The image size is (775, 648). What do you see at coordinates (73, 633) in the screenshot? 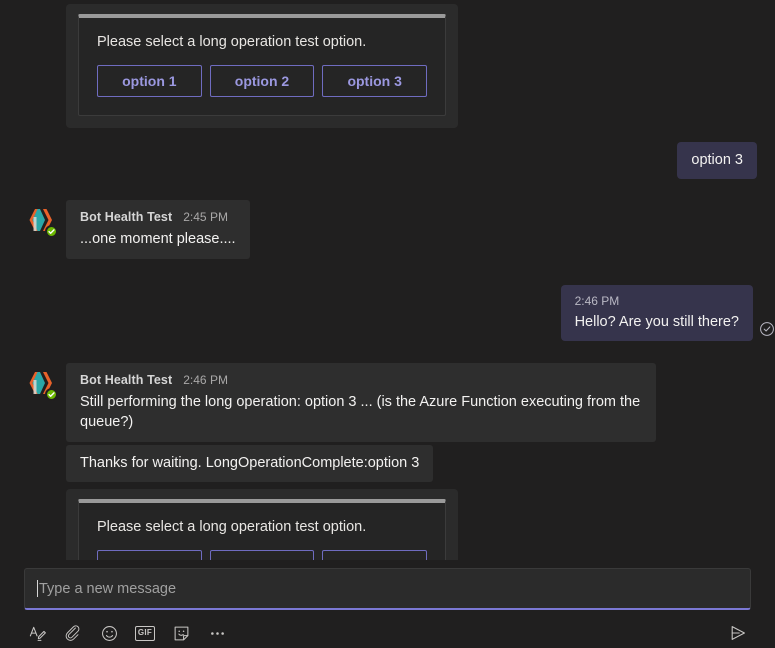
I see `attach-file-icon` at bounding box center [73, 633].